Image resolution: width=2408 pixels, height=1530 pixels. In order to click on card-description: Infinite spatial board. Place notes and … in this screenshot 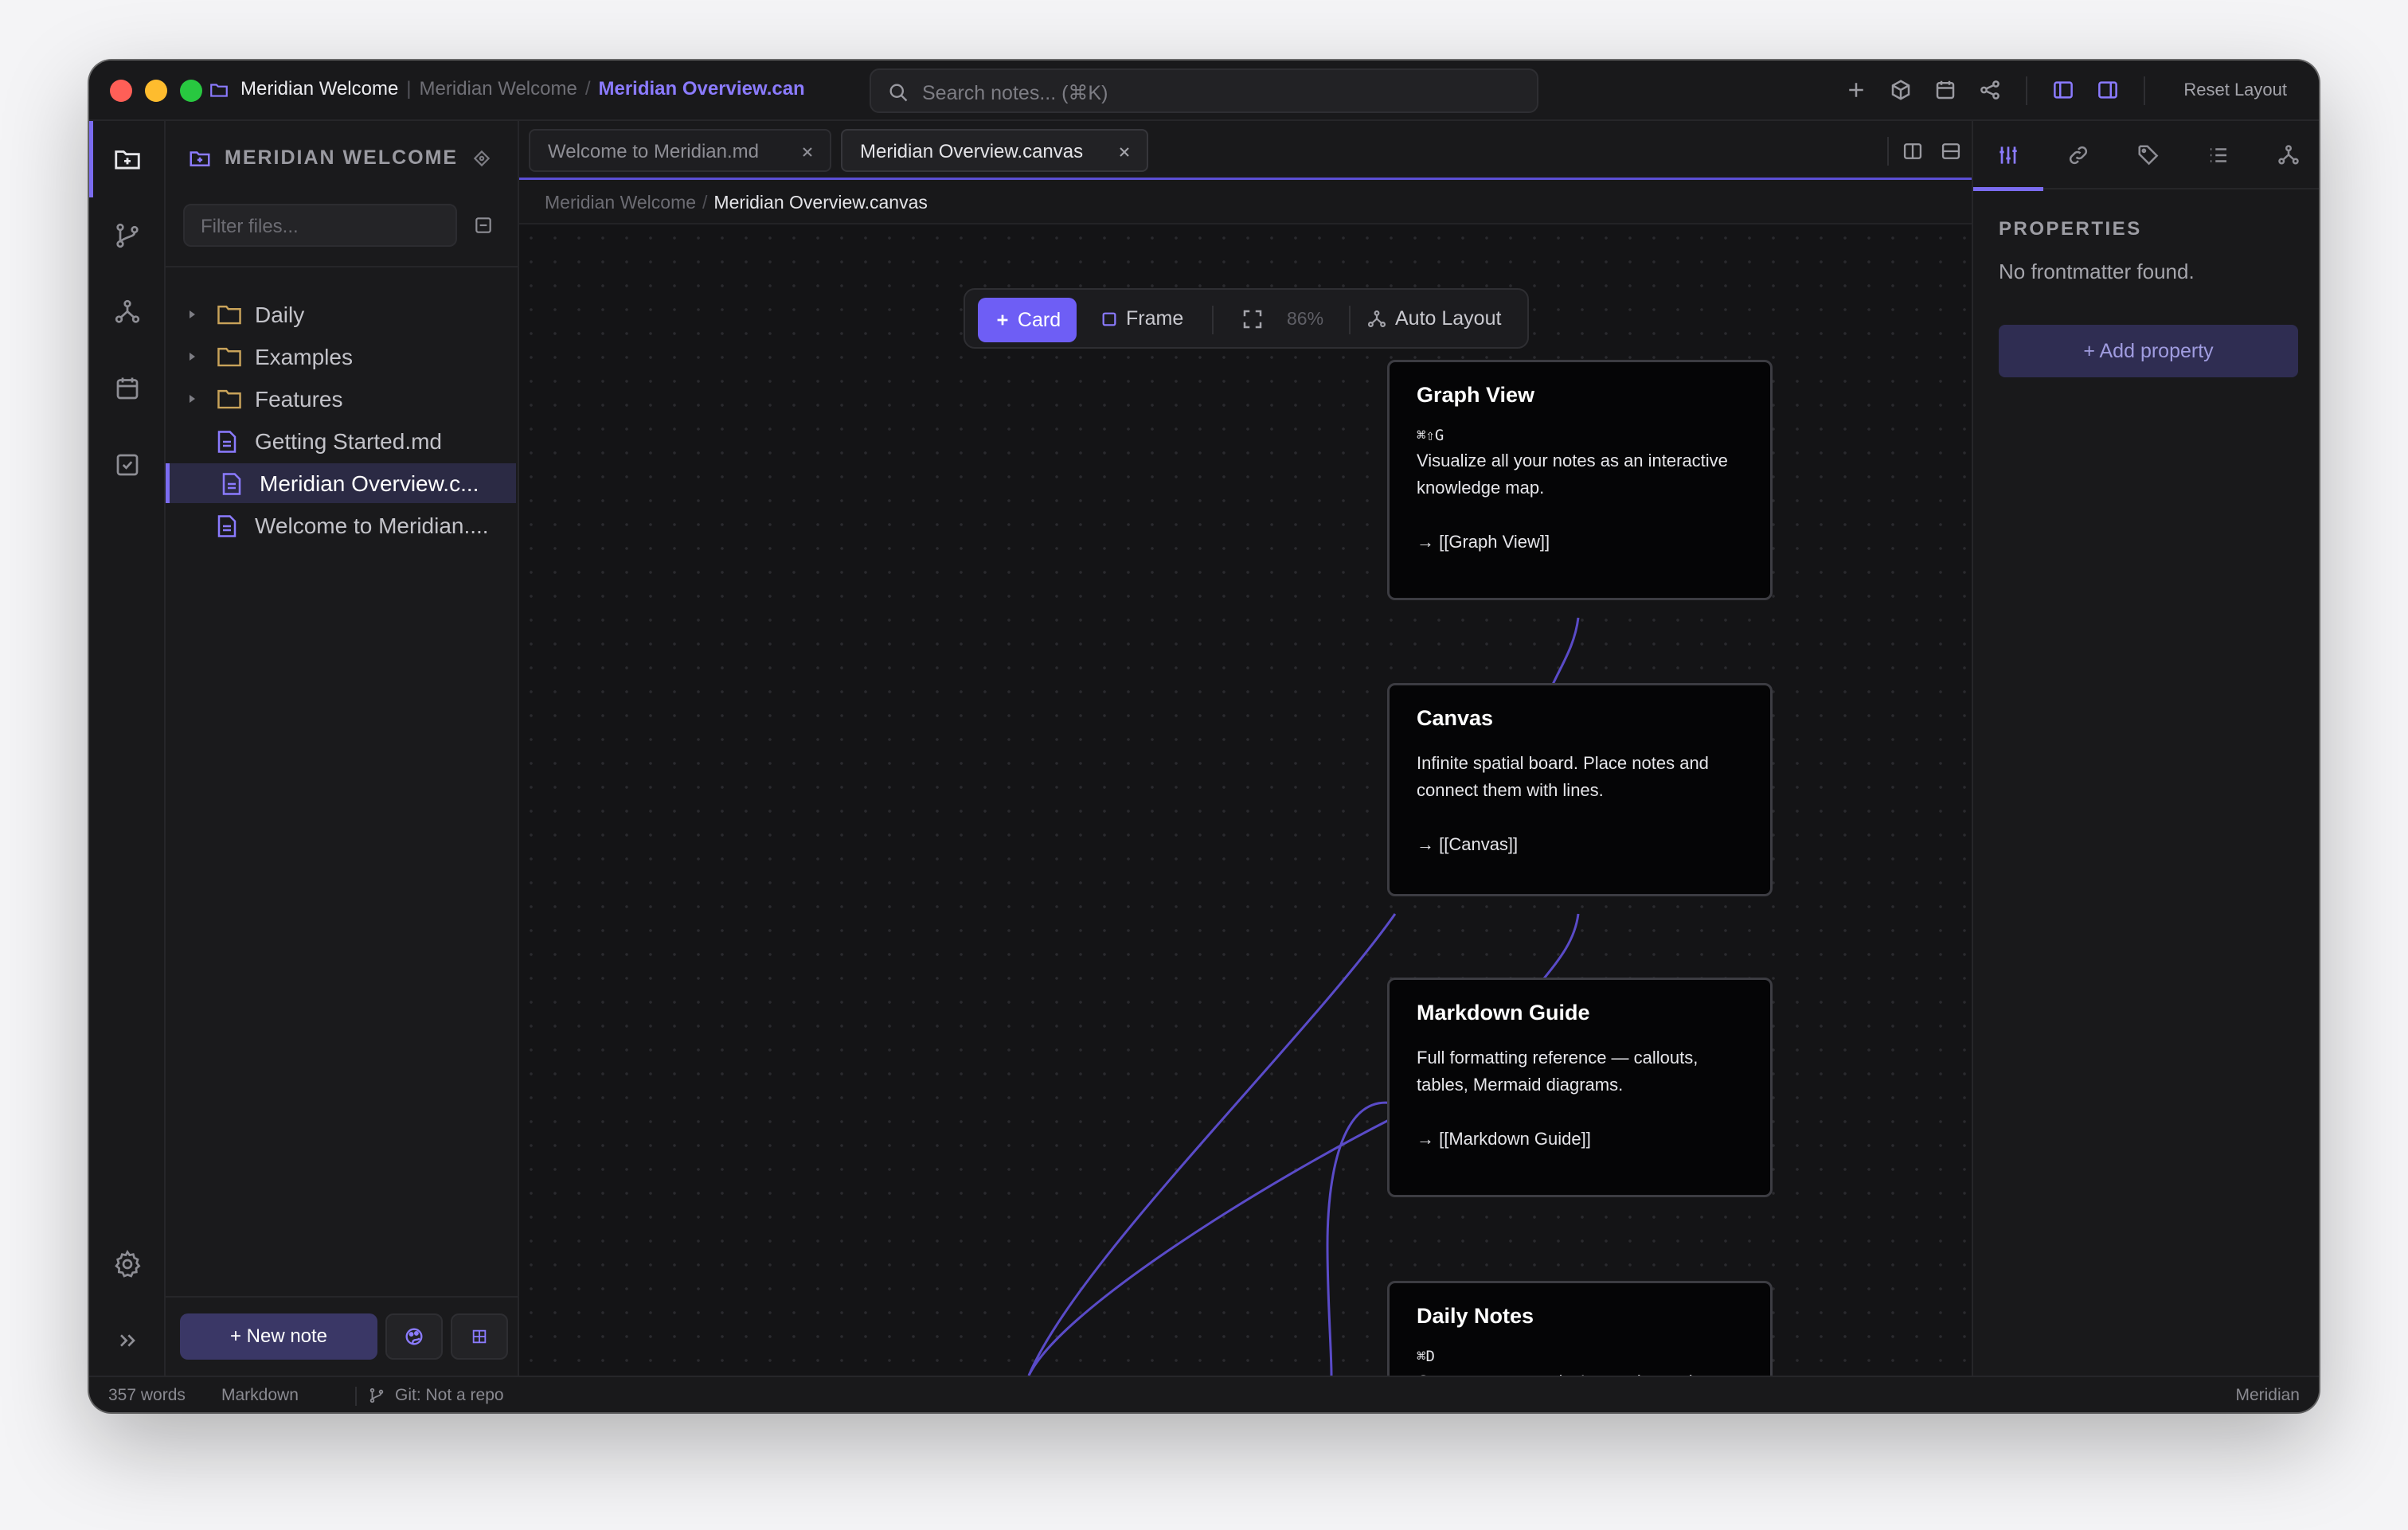, I will do `click(1563, 776)`.